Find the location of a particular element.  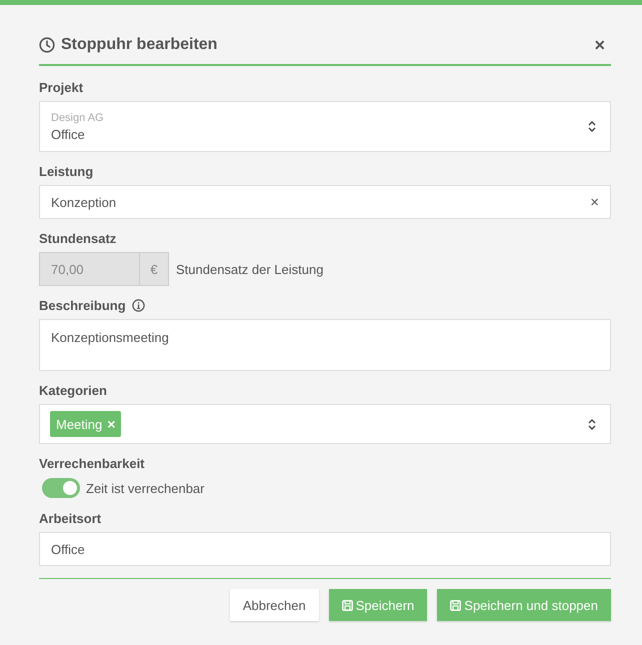

input-field: Office is located at coordinates (325, 549).